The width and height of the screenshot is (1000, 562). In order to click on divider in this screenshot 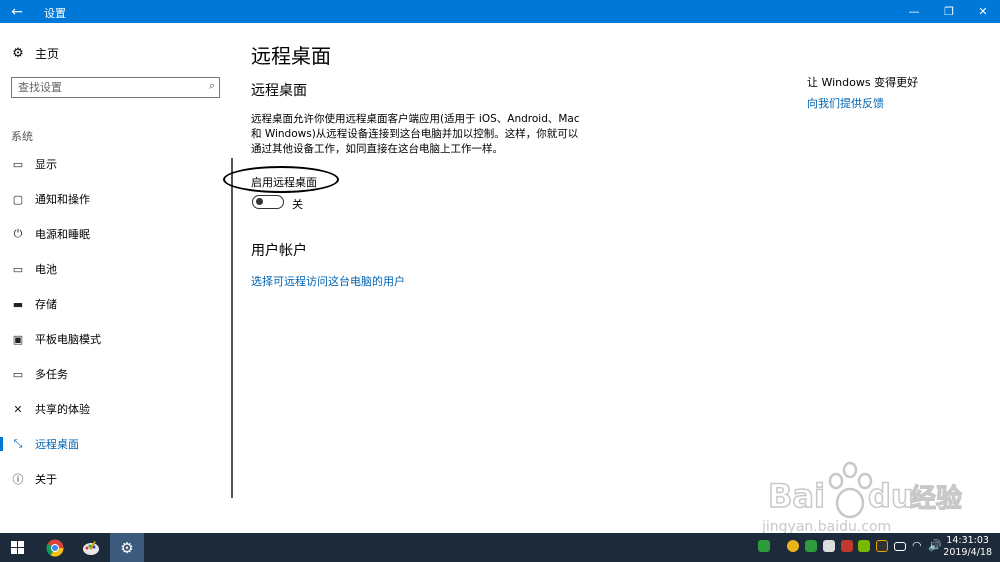, I will do `click(232, 328)`.